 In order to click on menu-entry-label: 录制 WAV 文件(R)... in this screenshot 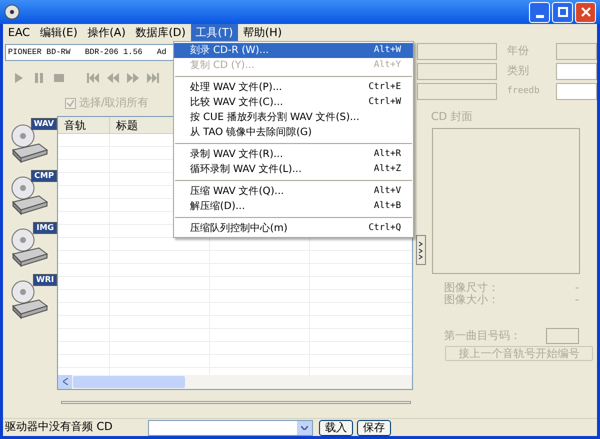, I will do `click(237, 155)`.